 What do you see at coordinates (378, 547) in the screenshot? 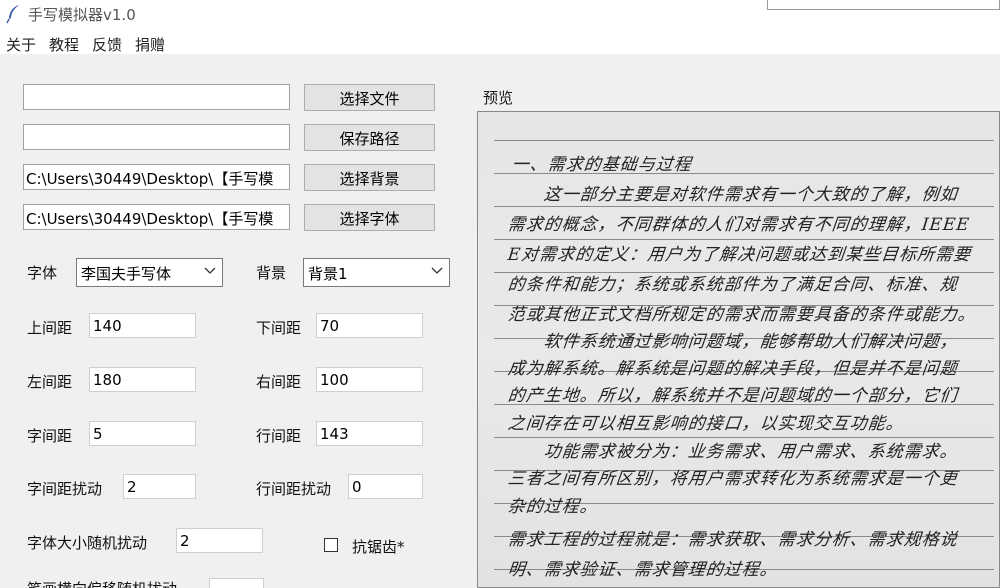
I see `antialias-label: 抗锯齿*` at bounding box center [378, 547].